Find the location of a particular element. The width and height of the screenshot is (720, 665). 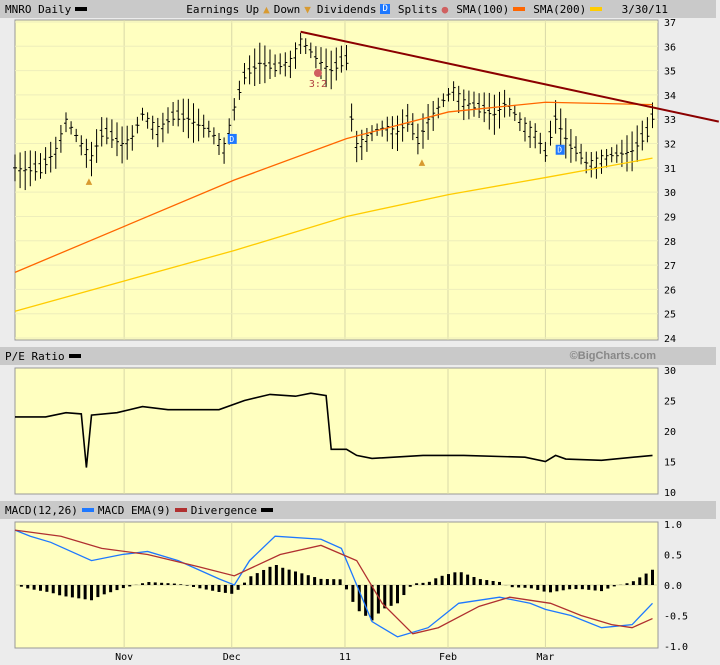

macd-tick-label: -1.0 is located at coordinates (676, 647).